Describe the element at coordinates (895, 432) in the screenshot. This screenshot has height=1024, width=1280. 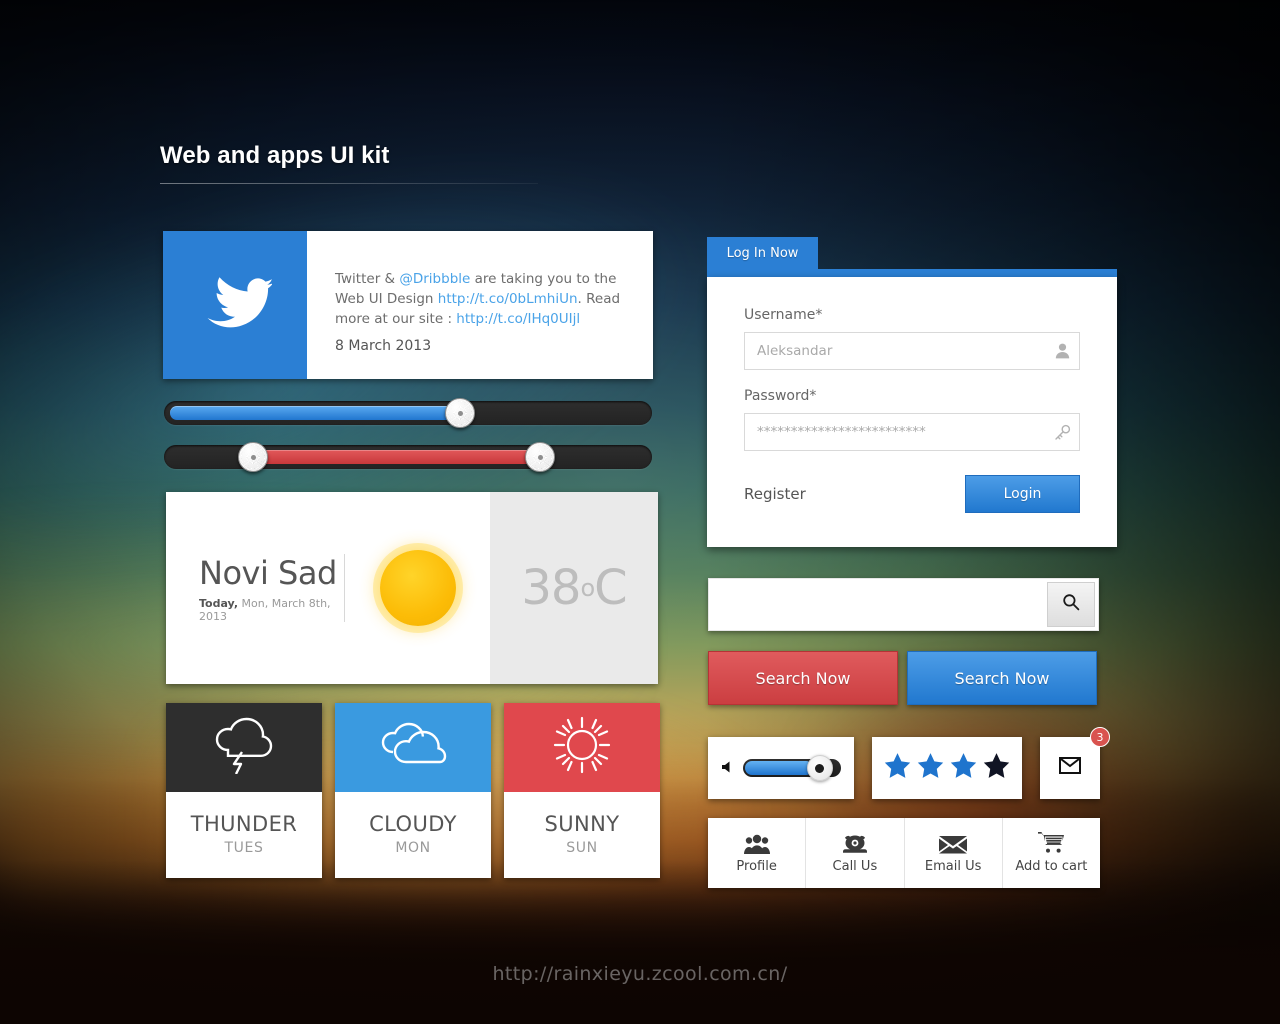
I see `password-input` at that location.